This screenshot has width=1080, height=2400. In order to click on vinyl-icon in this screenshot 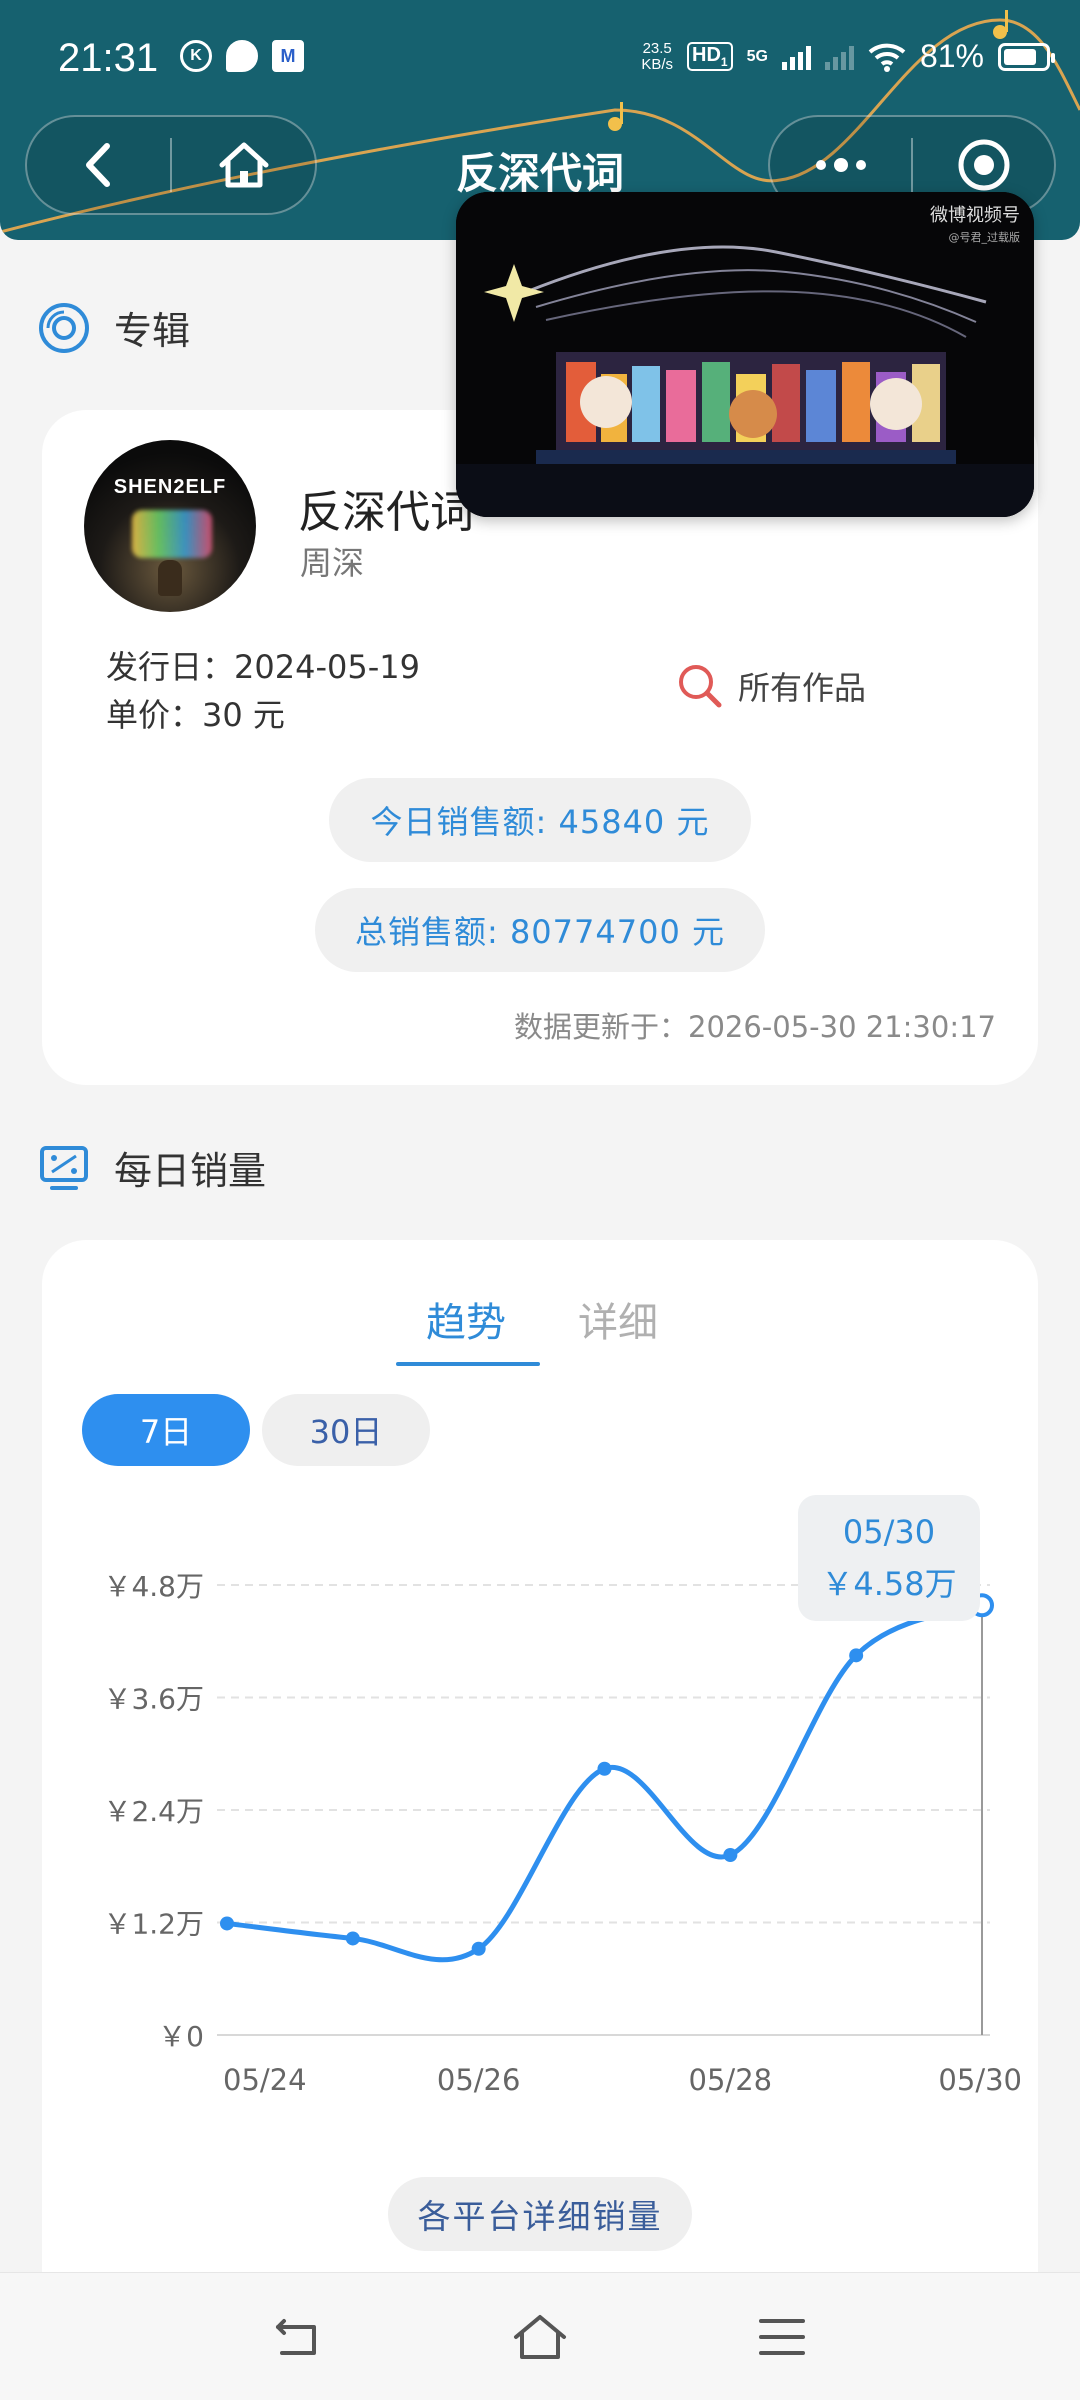, I will do `click(64, 327)`.